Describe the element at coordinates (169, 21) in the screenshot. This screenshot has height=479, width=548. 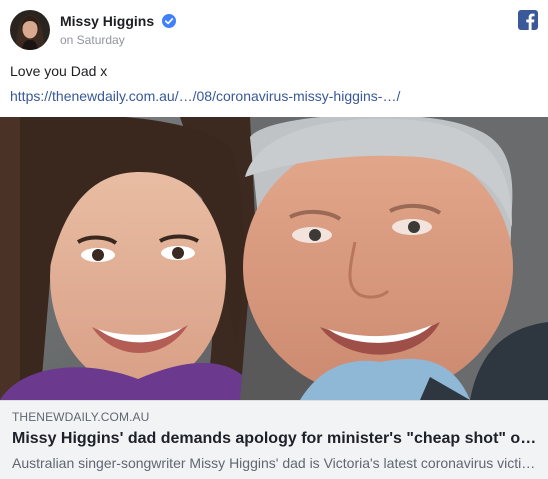
I see `verified-badge-icon` at that location.